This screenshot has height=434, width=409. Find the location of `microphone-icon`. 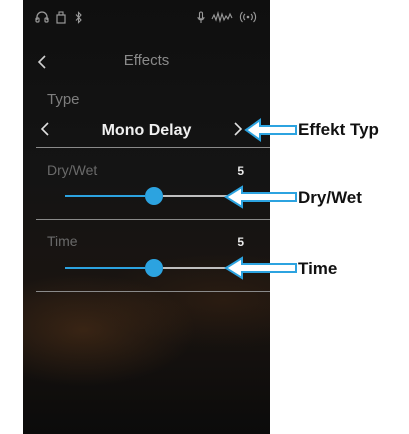

microphone-icon is located at coordinates (201, 19).